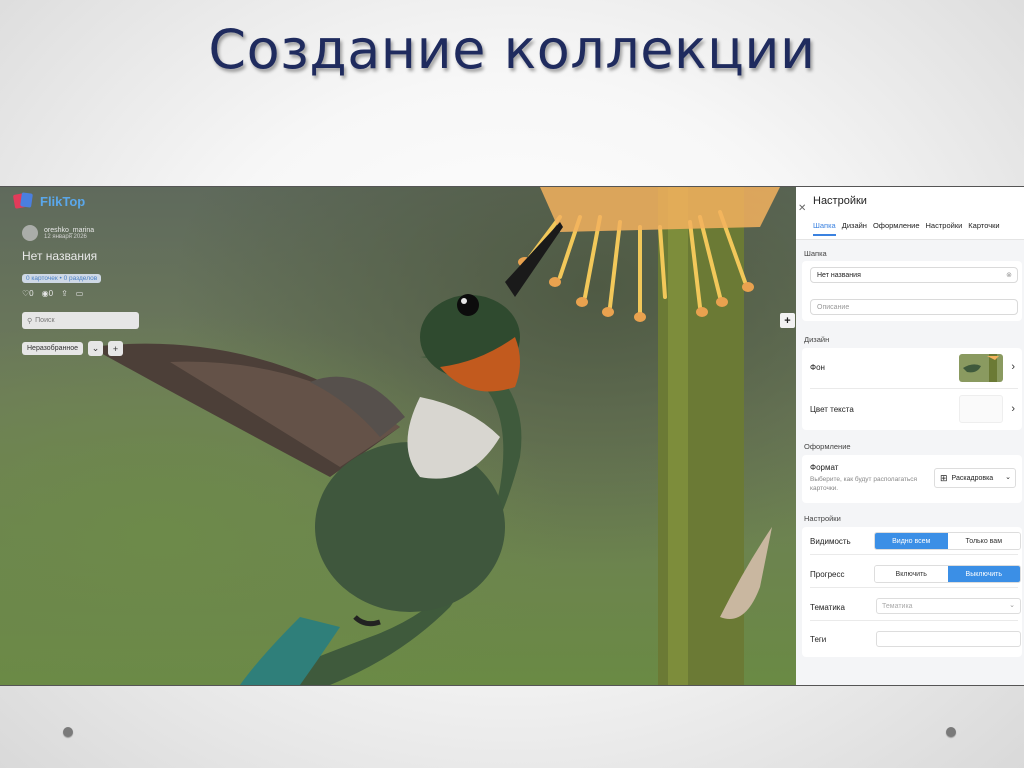 The height and width of the screenshot is (768, 1024). I want to click on layout-section-label: Оформление, so click(827, 446).